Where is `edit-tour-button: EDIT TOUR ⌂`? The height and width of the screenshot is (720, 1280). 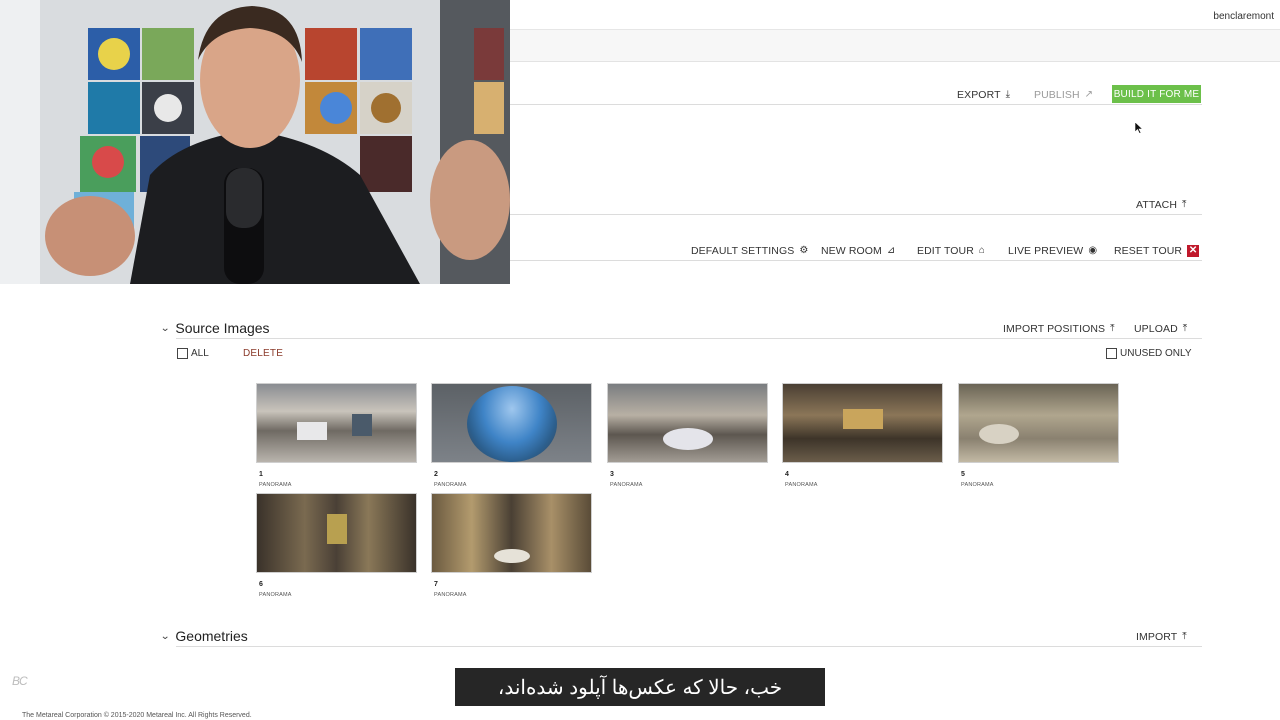 edit-tour-button: EDIT TOUR ⌂ is located at coordinates (951, 251).